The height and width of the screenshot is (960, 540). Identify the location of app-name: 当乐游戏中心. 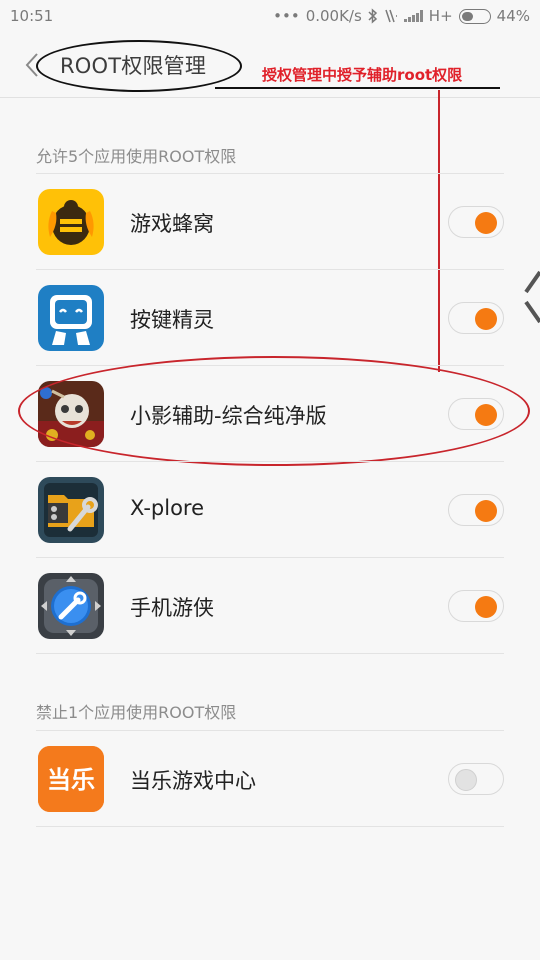
(193, 781).